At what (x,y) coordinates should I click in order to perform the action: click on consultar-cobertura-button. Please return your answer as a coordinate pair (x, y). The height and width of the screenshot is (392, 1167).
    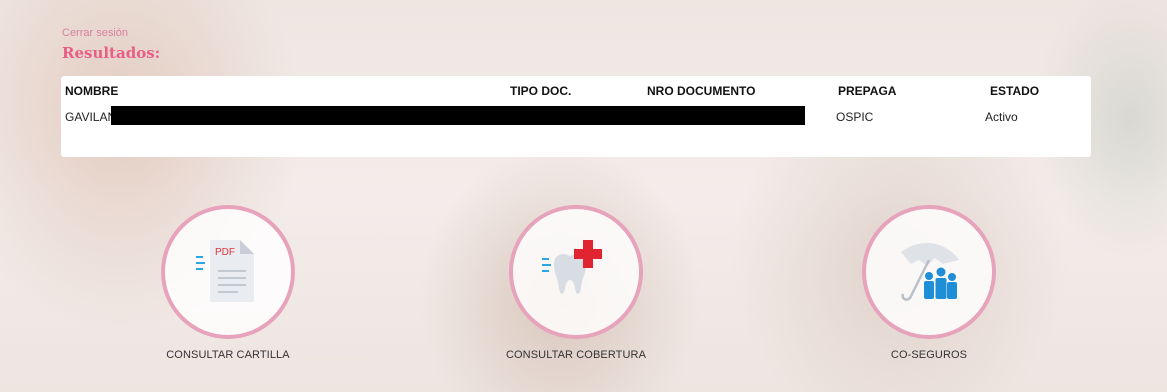
    Looking at the image, I should click on (576, 272).